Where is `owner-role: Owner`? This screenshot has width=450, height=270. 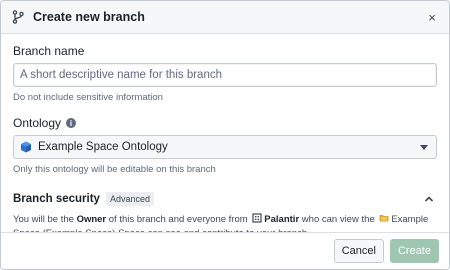
owner-role: Owner is located at coordinates (91, 219).